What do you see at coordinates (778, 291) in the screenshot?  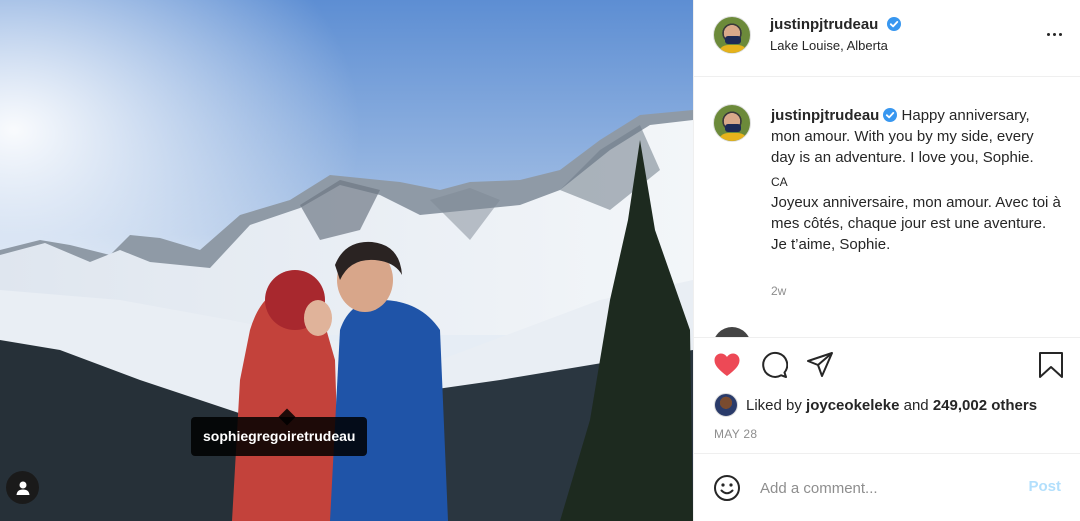 I see `caption-timestamp: 2w` at bounding box center [778, 291].